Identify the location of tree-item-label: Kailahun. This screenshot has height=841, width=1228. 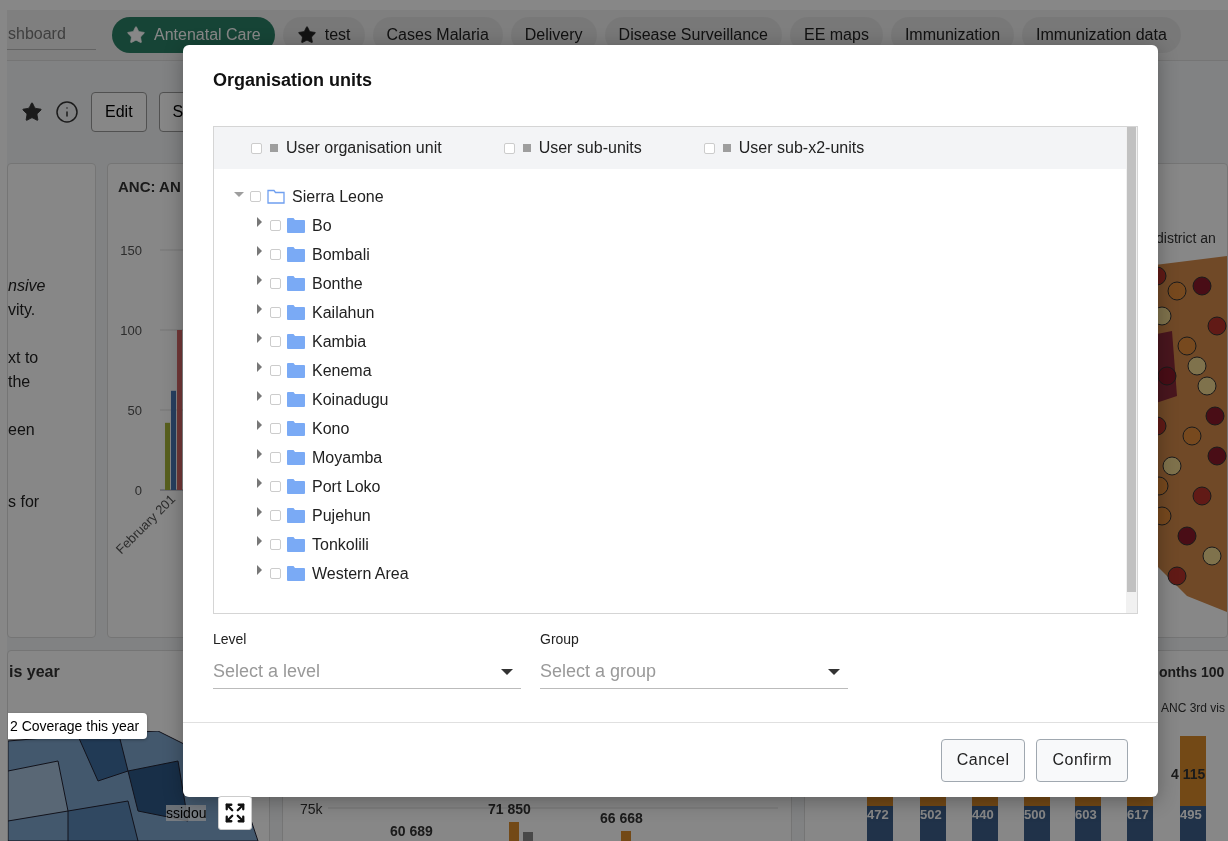
(343, 312).